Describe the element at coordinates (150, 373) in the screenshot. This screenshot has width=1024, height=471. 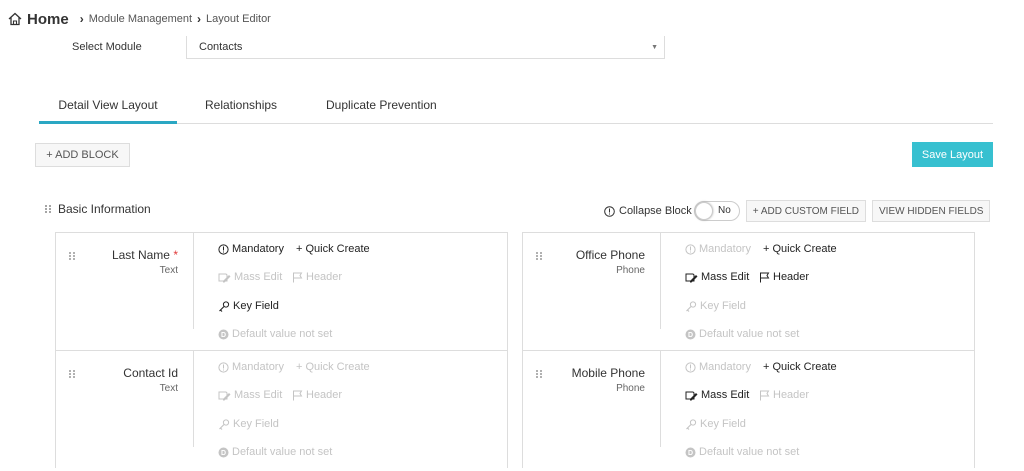
I see `field-name: Contact Id` at that location.